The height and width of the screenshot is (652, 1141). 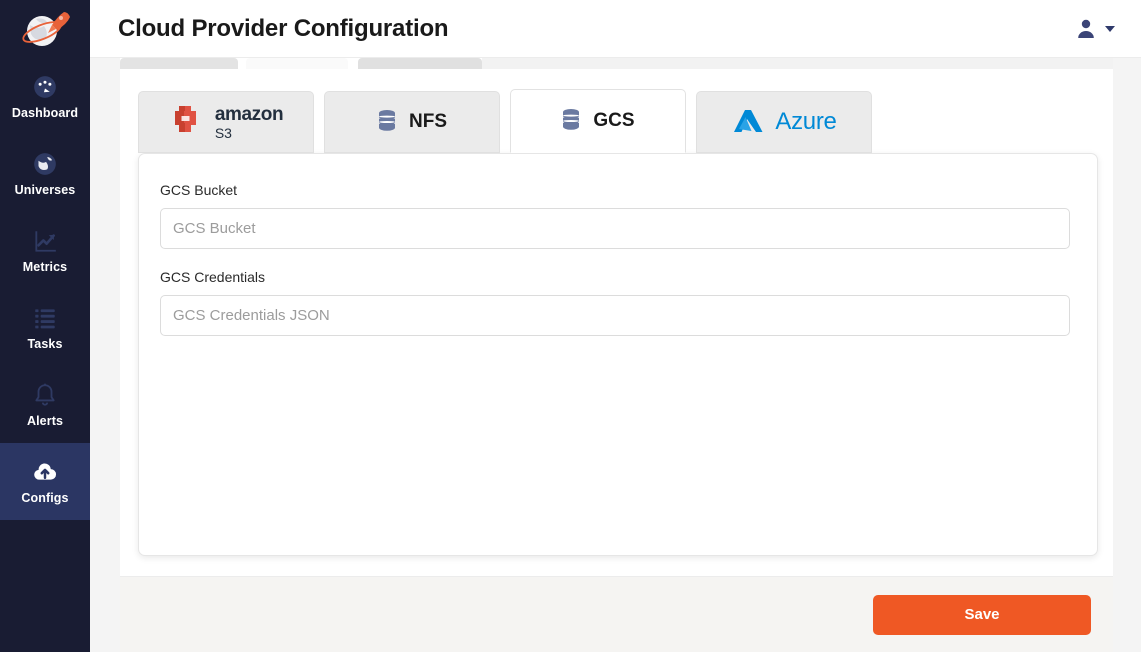 What do you see at coordinates (45, 471) in the screenshot?
I see `cloud-upload-icon` at bounding box center [45, 471].